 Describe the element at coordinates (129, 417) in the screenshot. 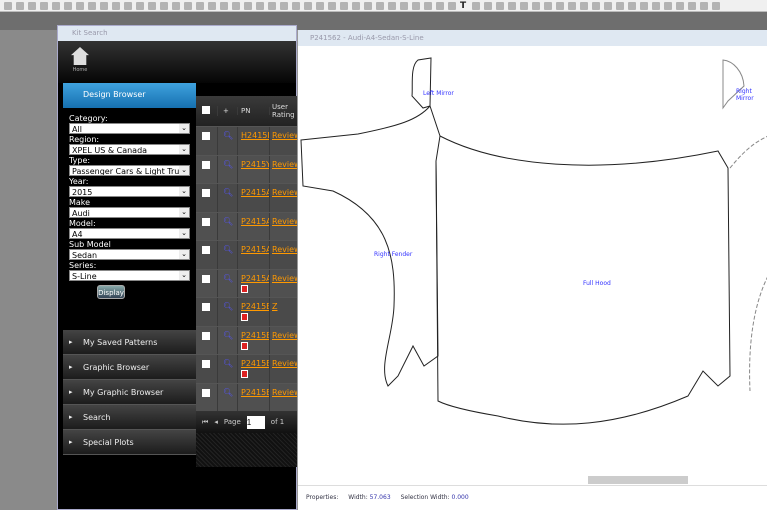

I see `menu-item: Search` at that location.